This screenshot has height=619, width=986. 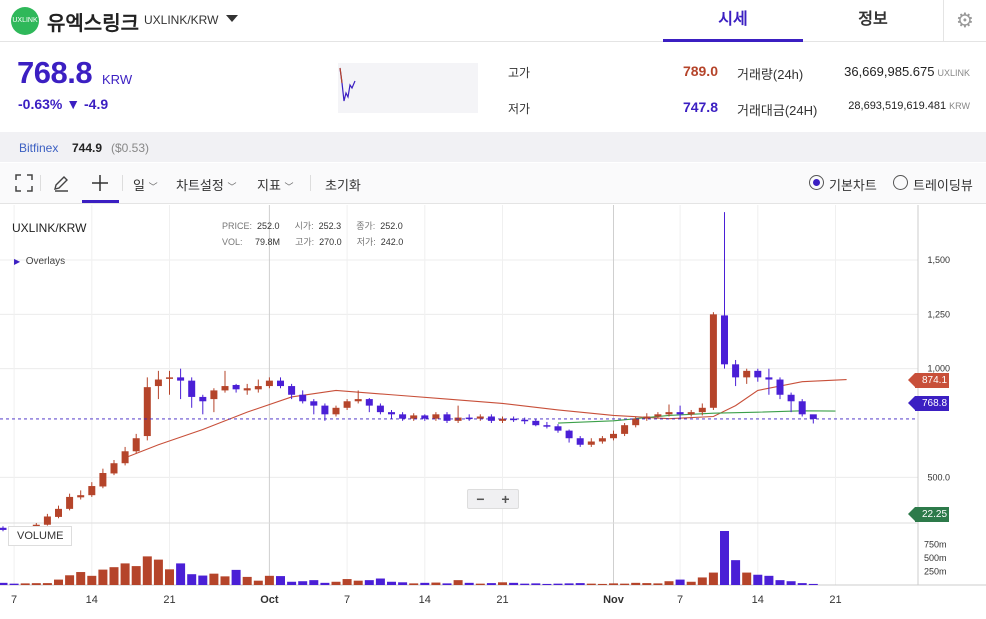 I want to click on tradingview-radio, so click(x=900, y=182).